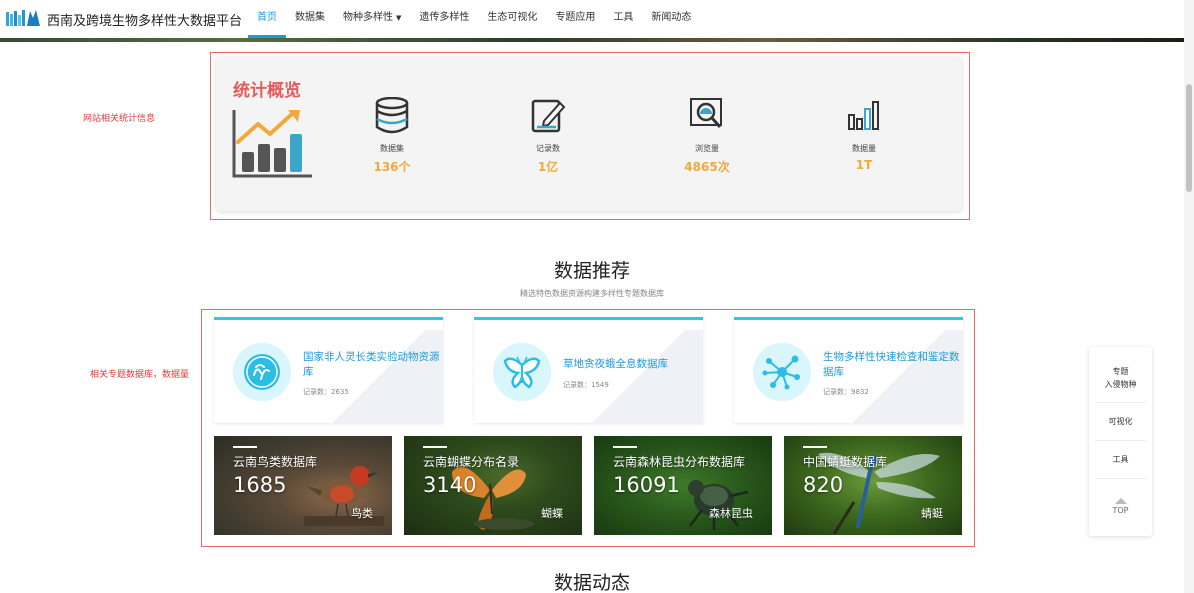 This screenshot has width=1194, height=593. Describe the element at coordinates (731, 513) in the screenshot. I see `image-card-category: 森林昆虫` at that location.